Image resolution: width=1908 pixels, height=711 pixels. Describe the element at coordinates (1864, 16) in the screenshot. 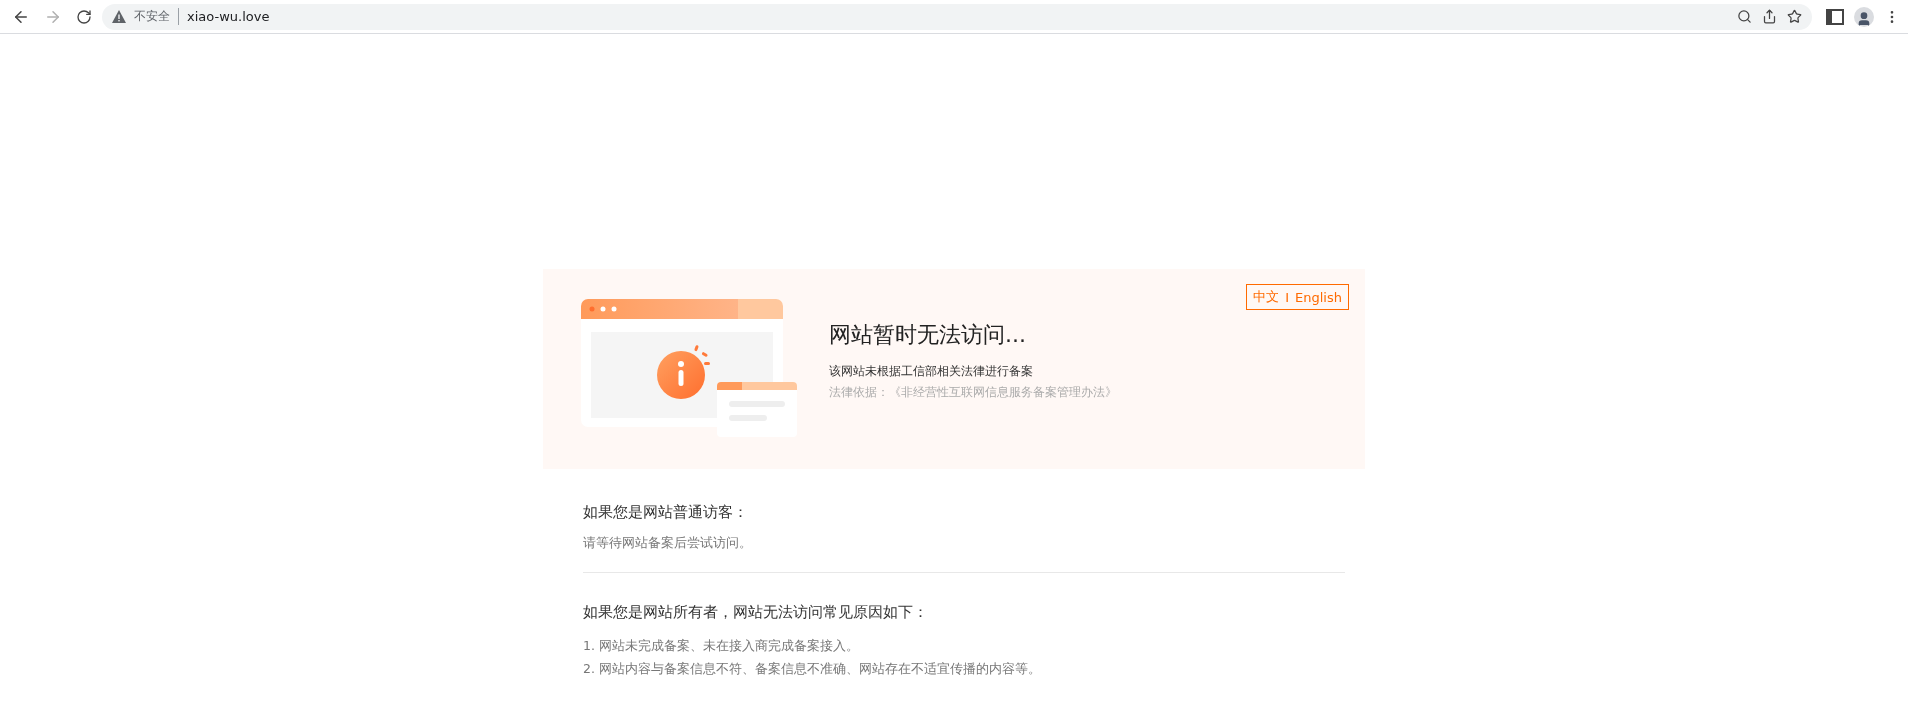

I see `profile-avatar` at that location.